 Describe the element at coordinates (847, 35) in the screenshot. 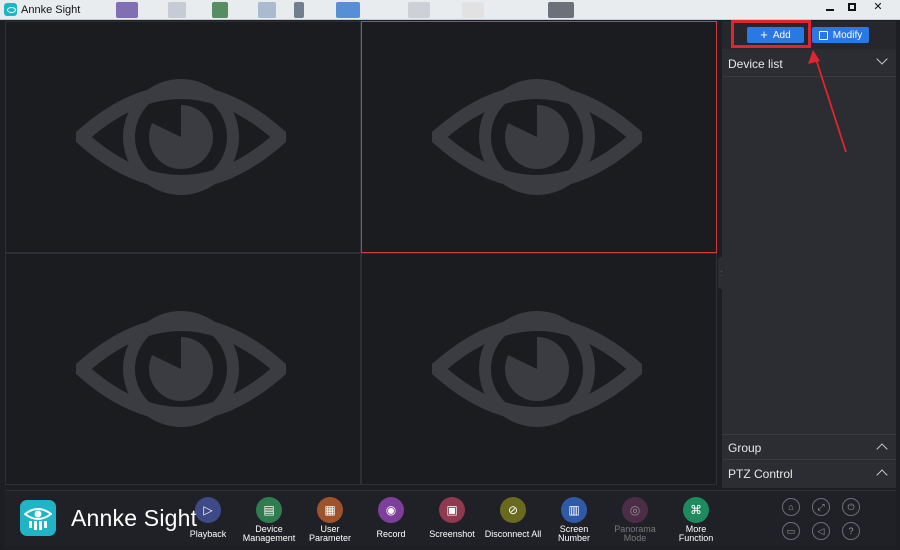

I see `modify-button-label: Modify` at that location.